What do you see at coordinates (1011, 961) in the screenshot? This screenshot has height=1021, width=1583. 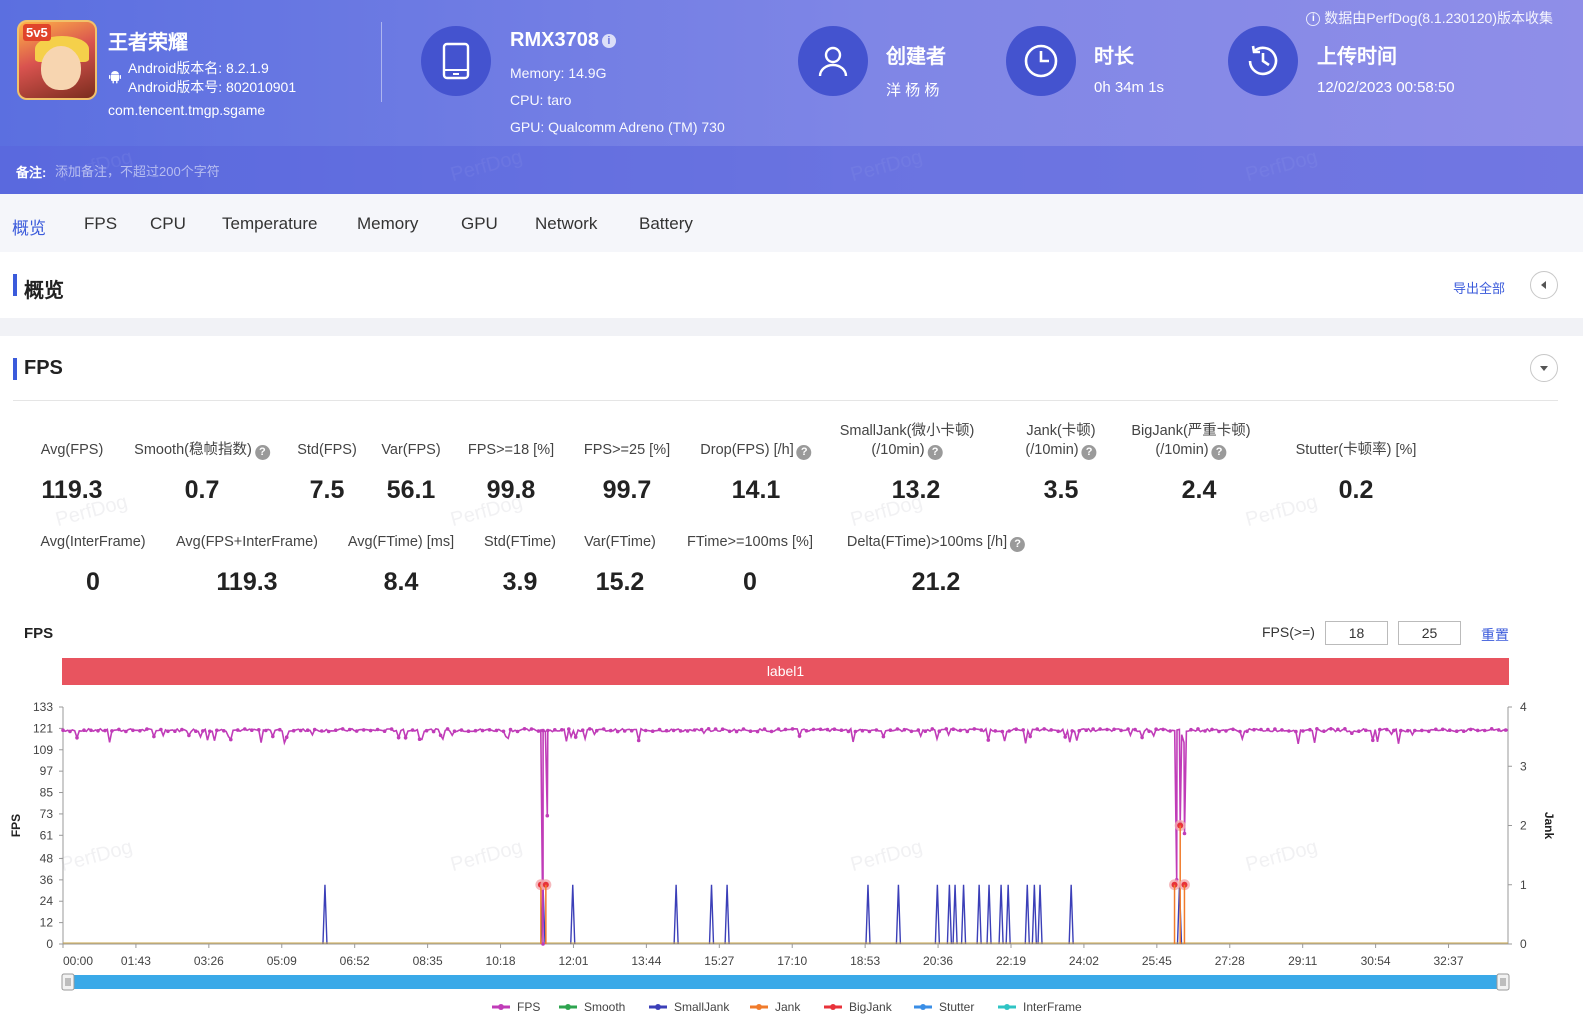 I see `x-tick-label: 22:19` at bounding box center [1011, 961].